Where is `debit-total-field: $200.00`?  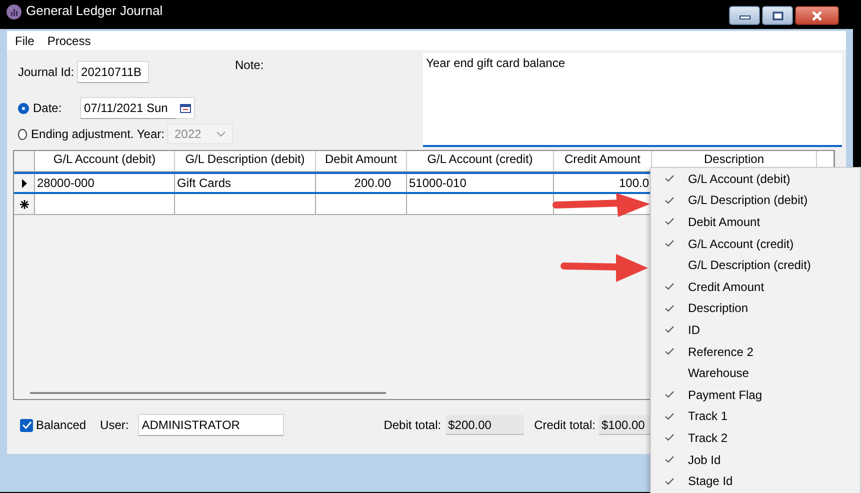 debit-total-field: $200.00 is located at coordinates (485, 425).